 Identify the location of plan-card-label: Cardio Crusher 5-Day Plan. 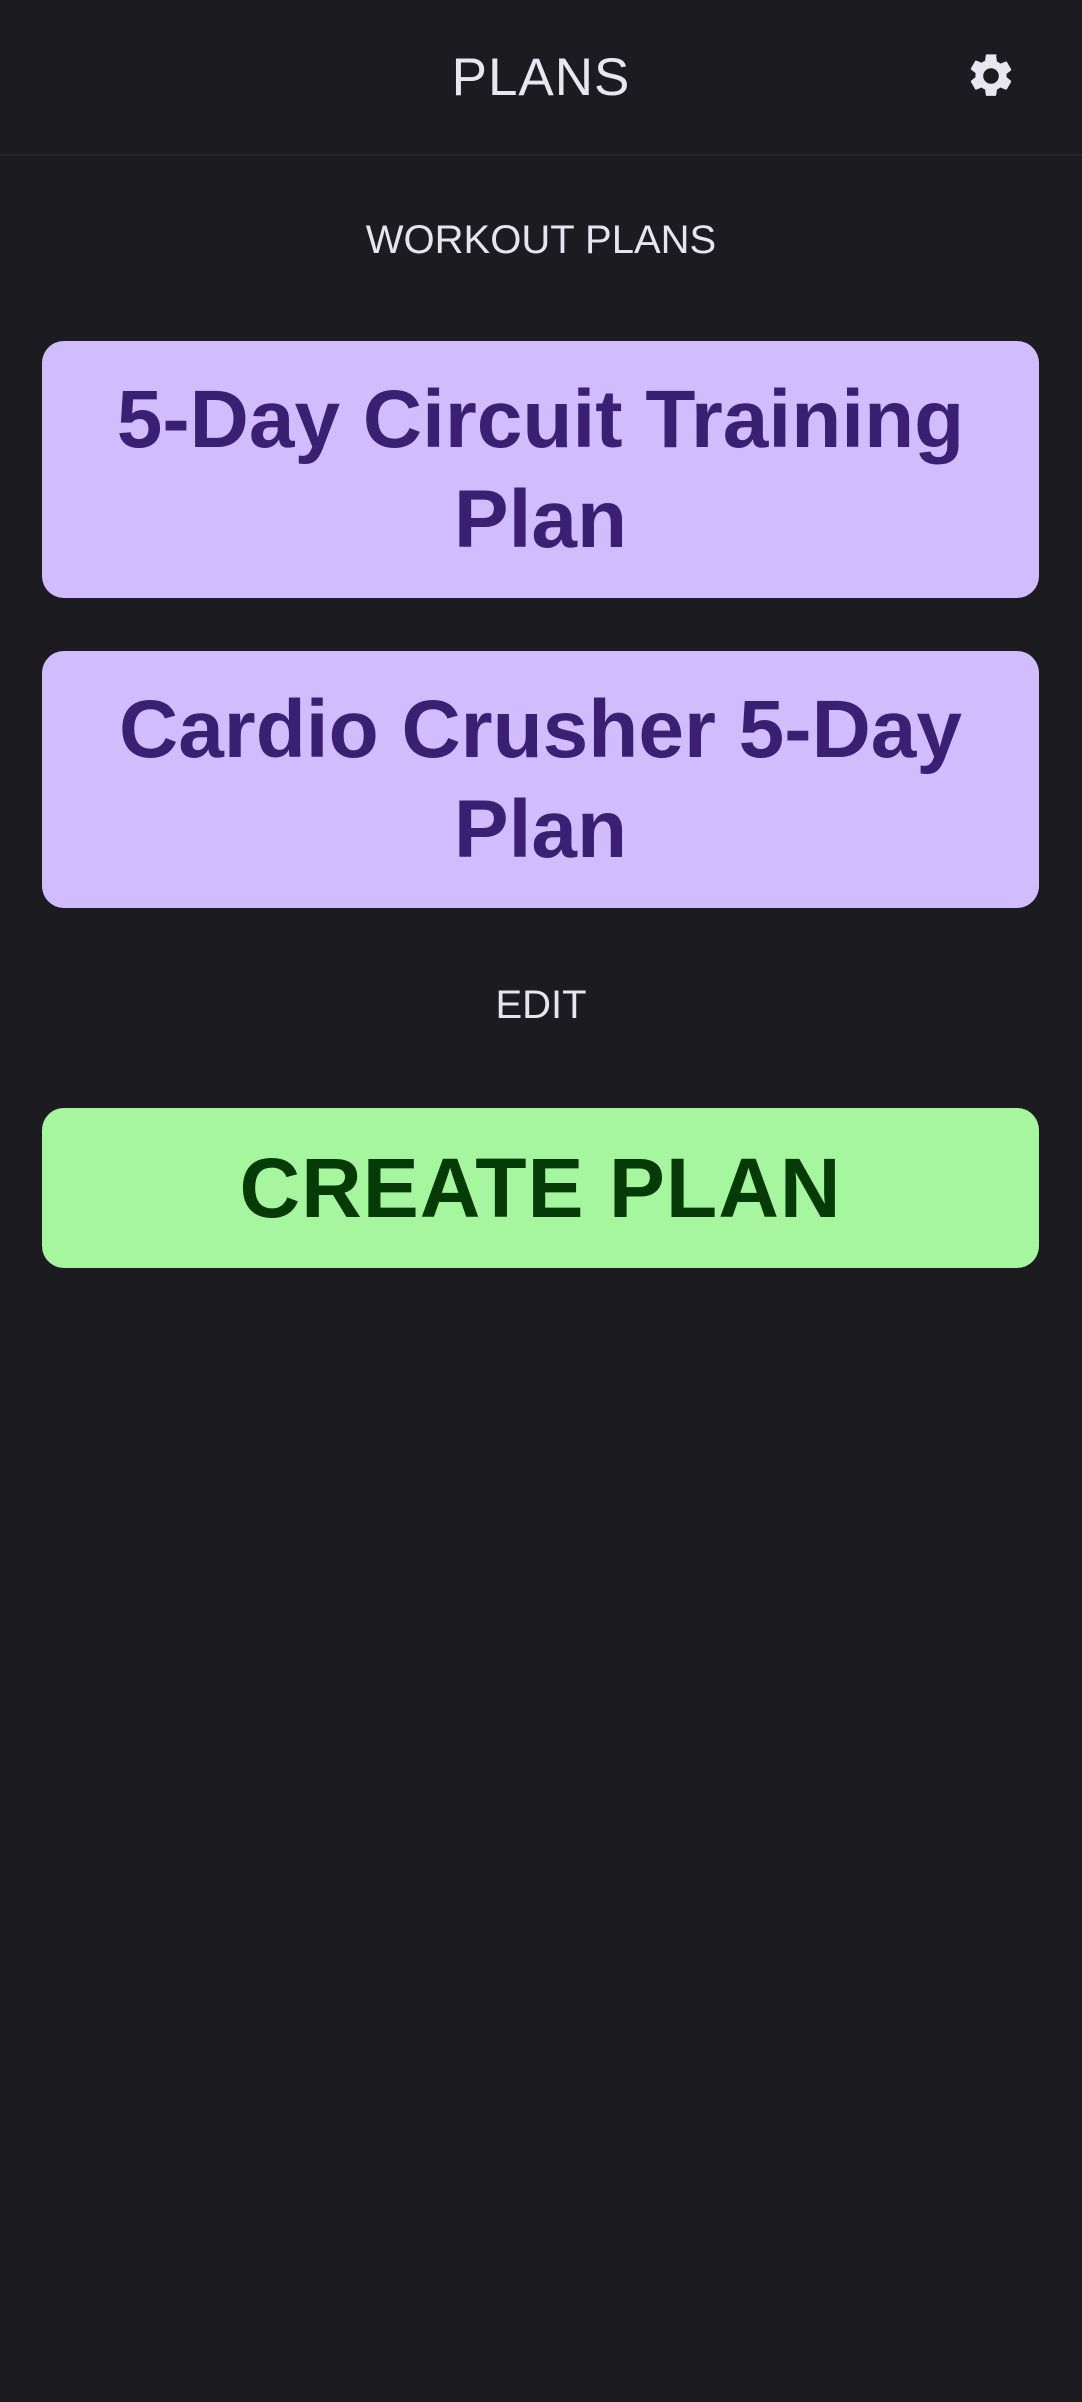
(540, 779).